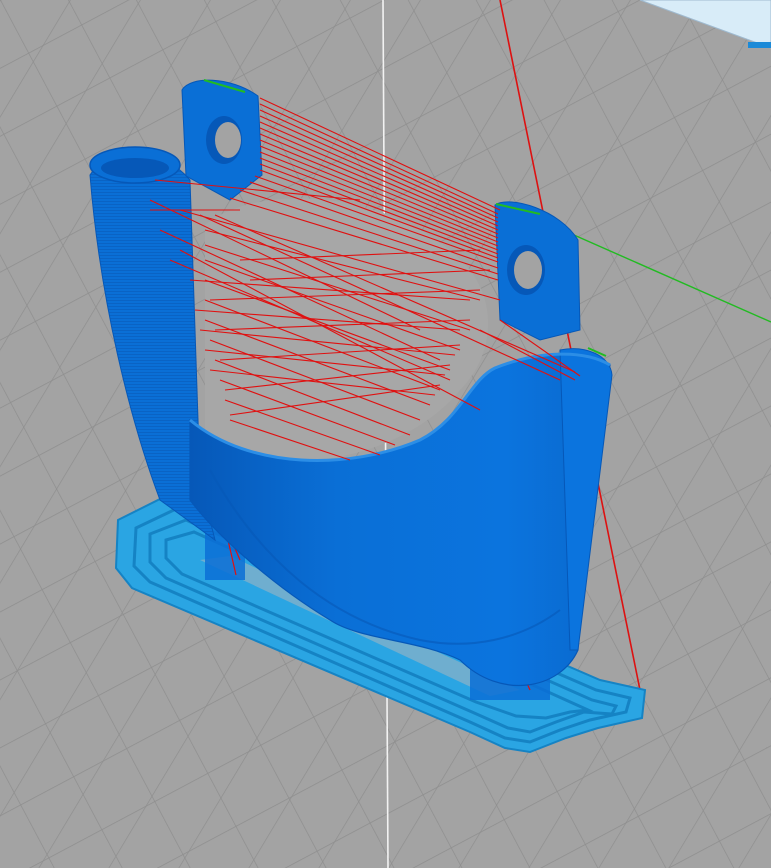 This screenshot has height=868, width=771. Describe the element at coordinates (759, 45) in the screenshot. I see `build-volume-marker` at that location.